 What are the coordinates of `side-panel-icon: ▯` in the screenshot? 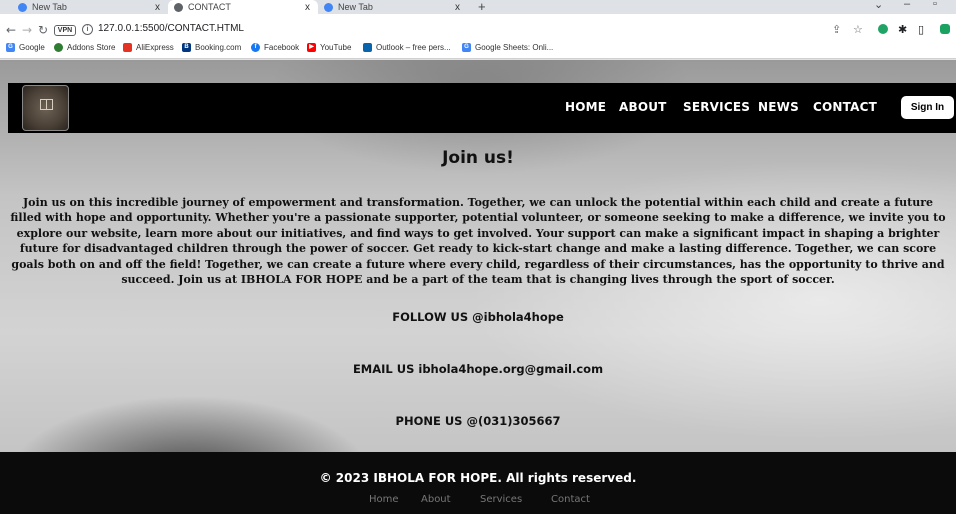 It's located at (921, 29).